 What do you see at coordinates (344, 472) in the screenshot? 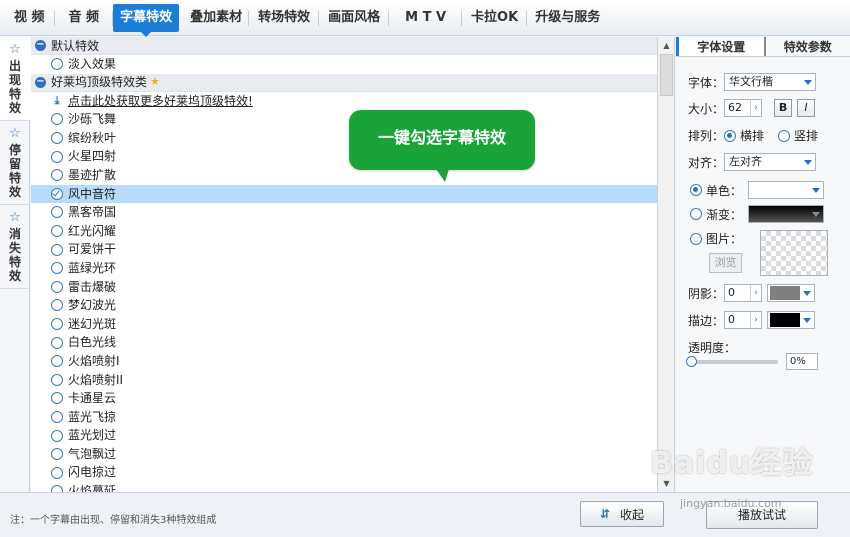
I see `effect-row: 闪电掠过` at bounding box center [344, 472].